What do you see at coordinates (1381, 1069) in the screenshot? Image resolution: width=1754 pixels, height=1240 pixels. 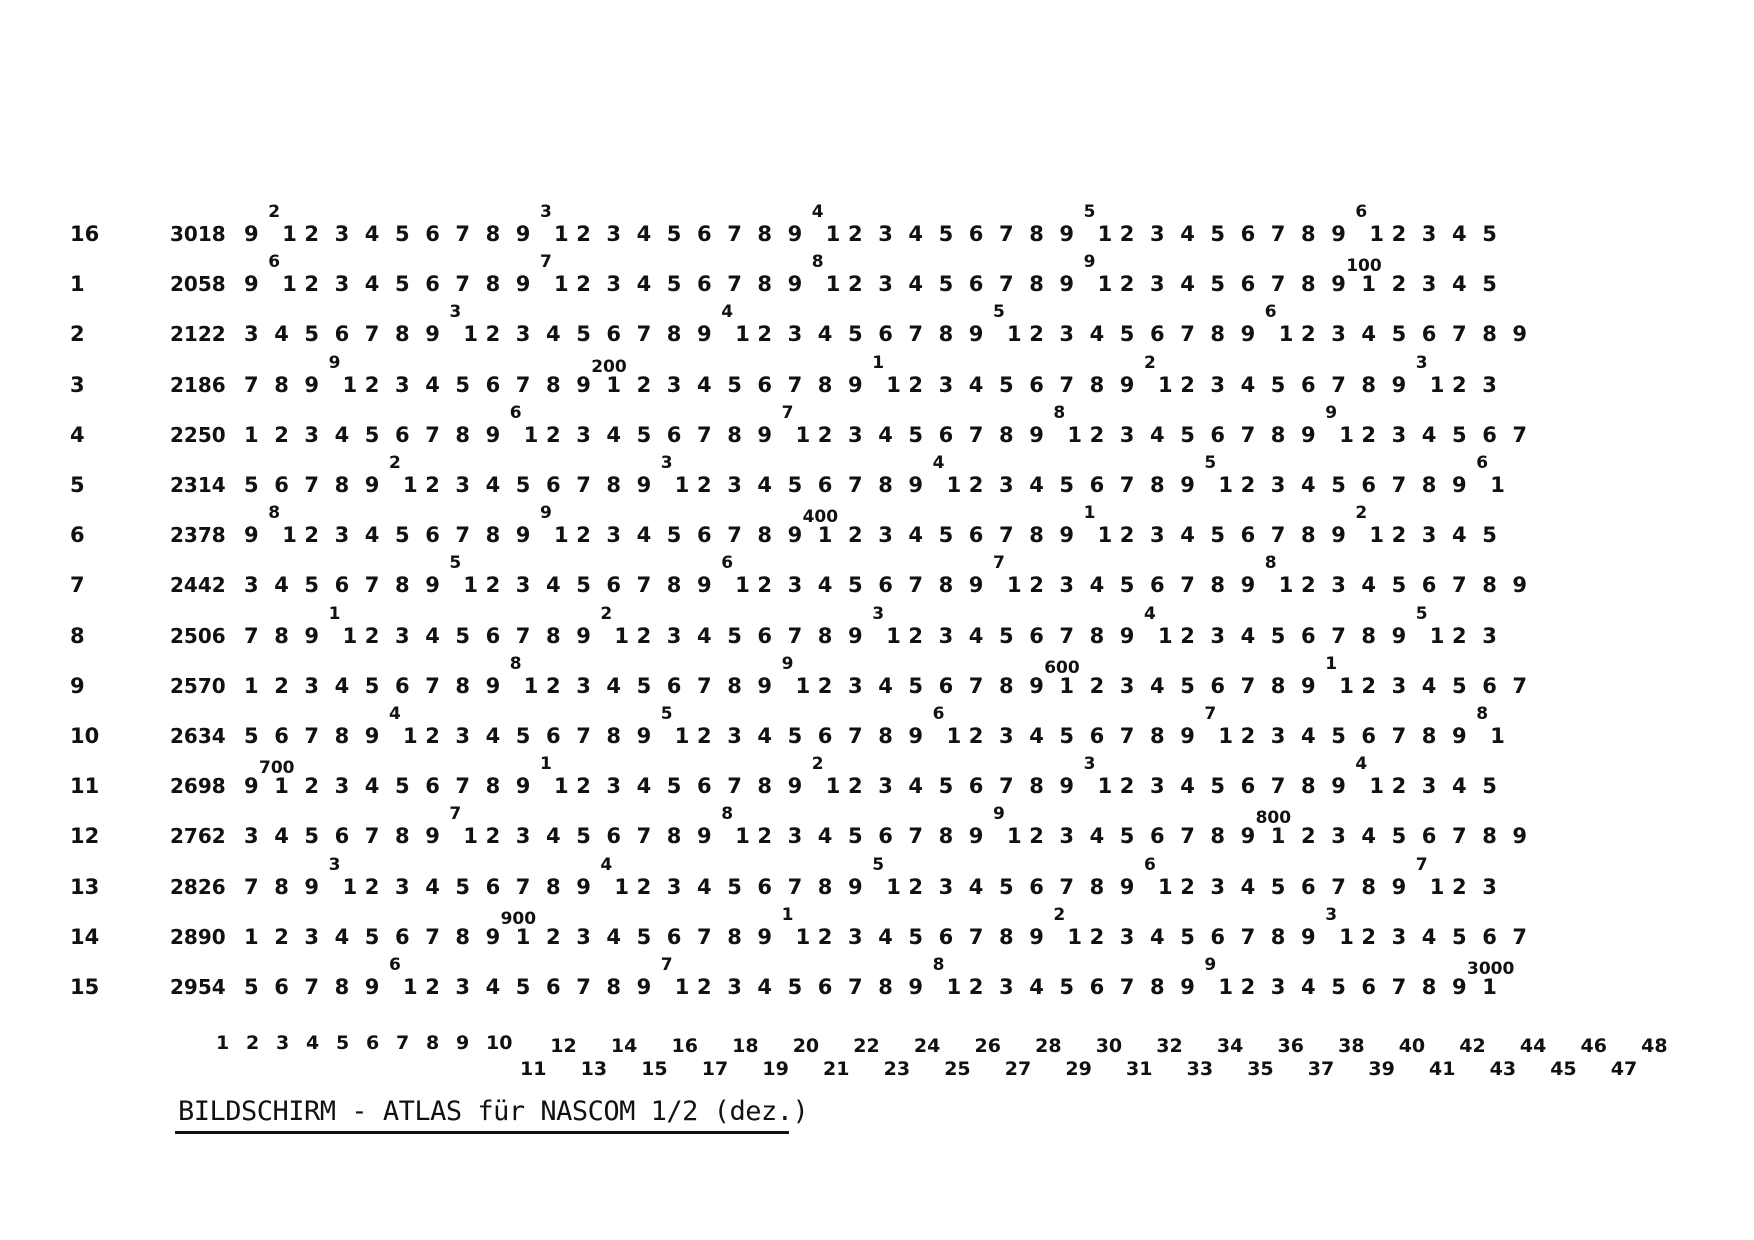 I see `column-number: 39` at bounding box center [1381, 1069].